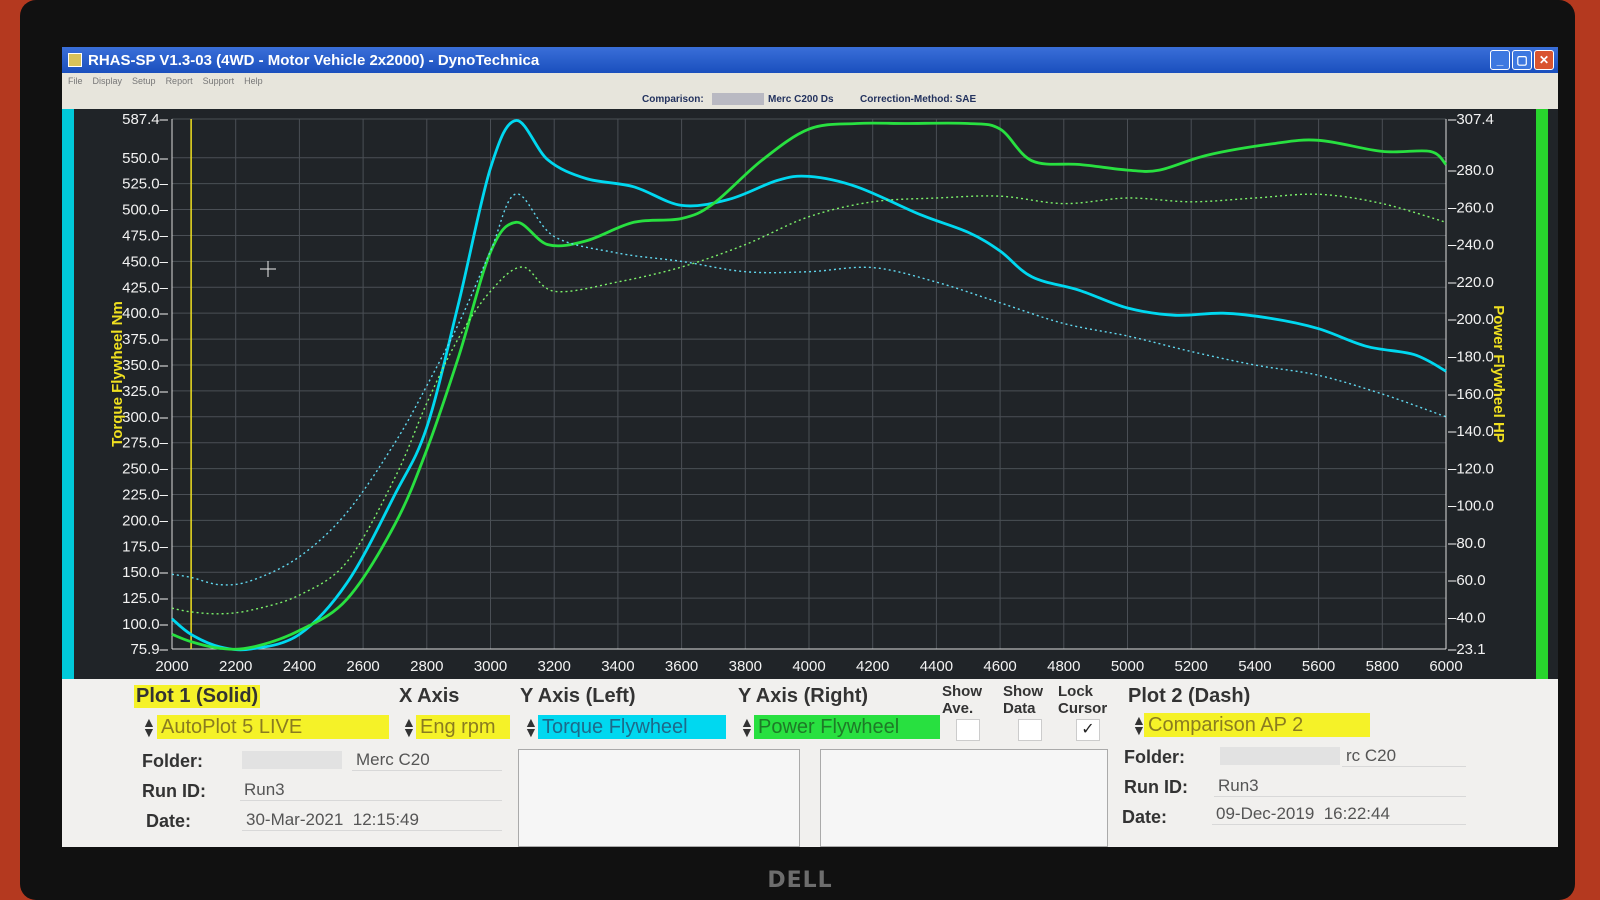 This screenshot has width=1600, height=900. I want to click on x-tick-label: 4800, so click(1063, 666).